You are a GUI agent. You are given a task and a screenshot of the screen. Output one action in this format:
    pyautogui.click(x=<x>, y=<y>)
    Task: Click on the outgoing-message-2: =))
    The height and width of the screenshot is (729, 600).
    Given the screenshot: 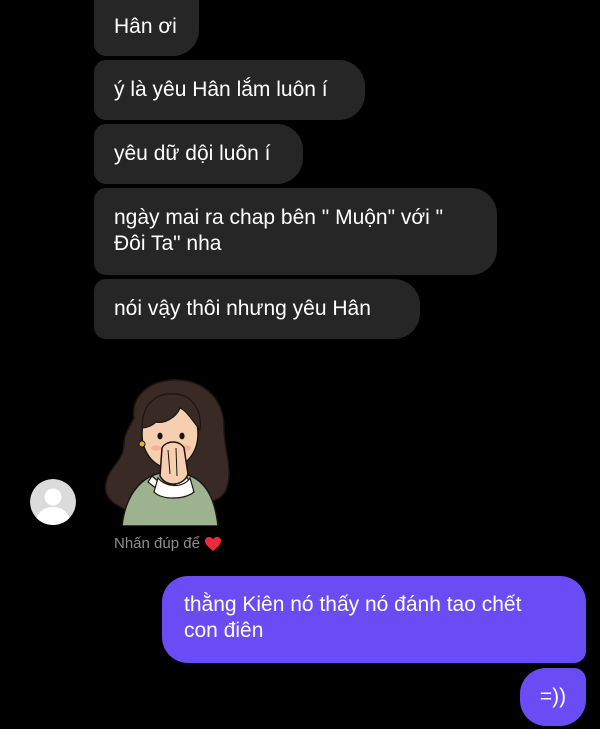 What is the action you would take?
    pyautogui.click(x=553, y=697)
    